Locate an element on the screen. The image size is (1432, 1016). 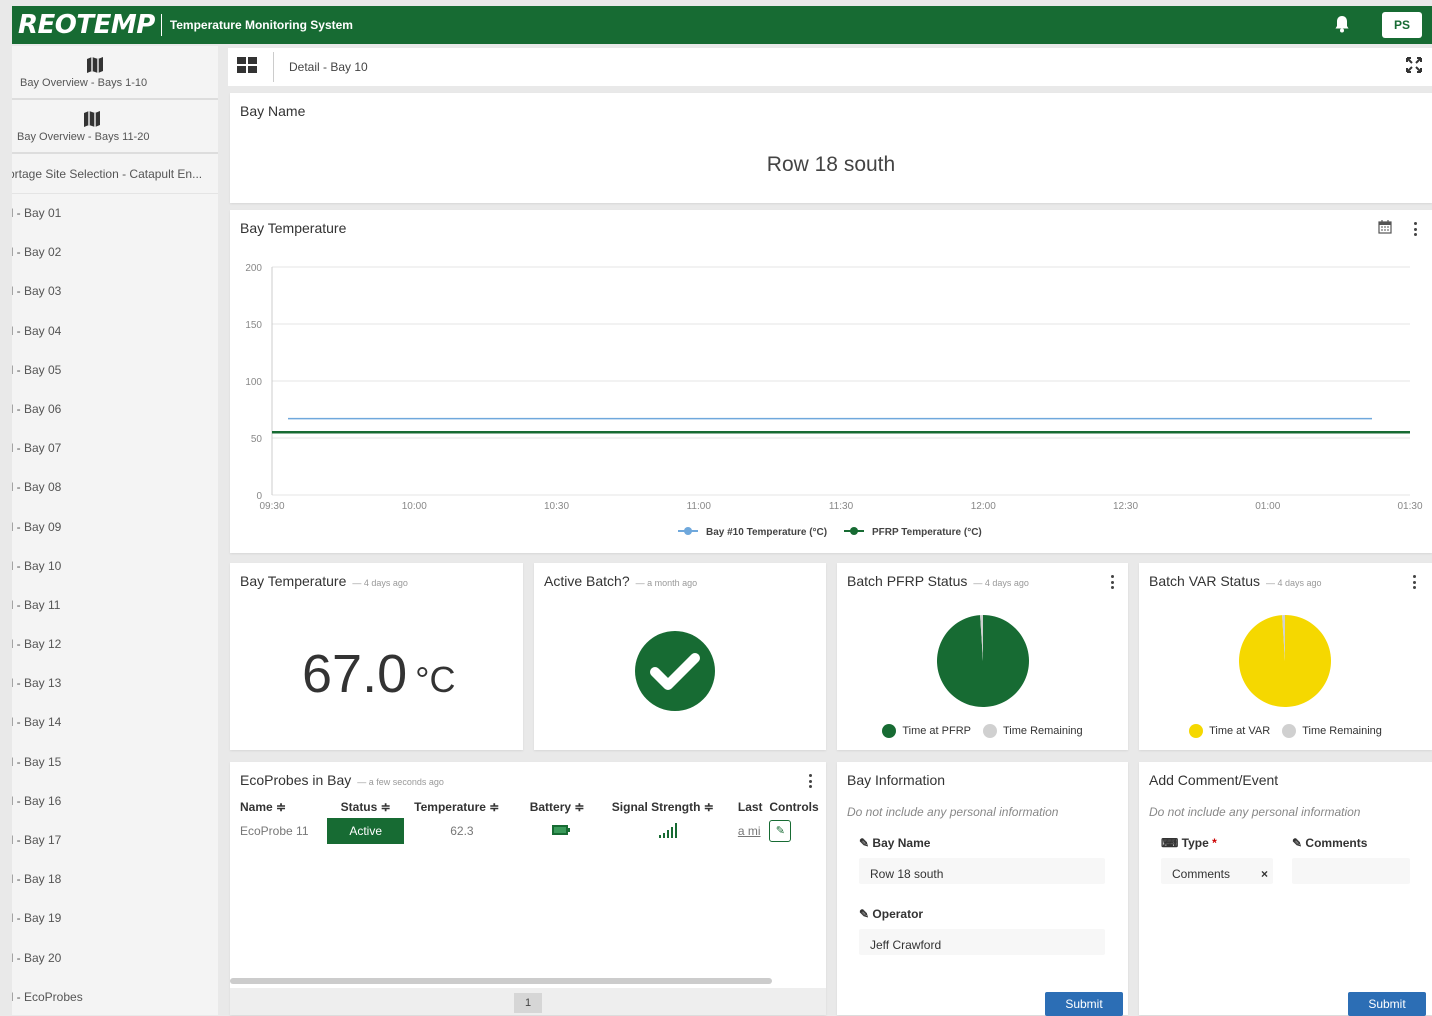
bay-name-card: Bay Name Row 18 south is located at coordinates (831, 148).